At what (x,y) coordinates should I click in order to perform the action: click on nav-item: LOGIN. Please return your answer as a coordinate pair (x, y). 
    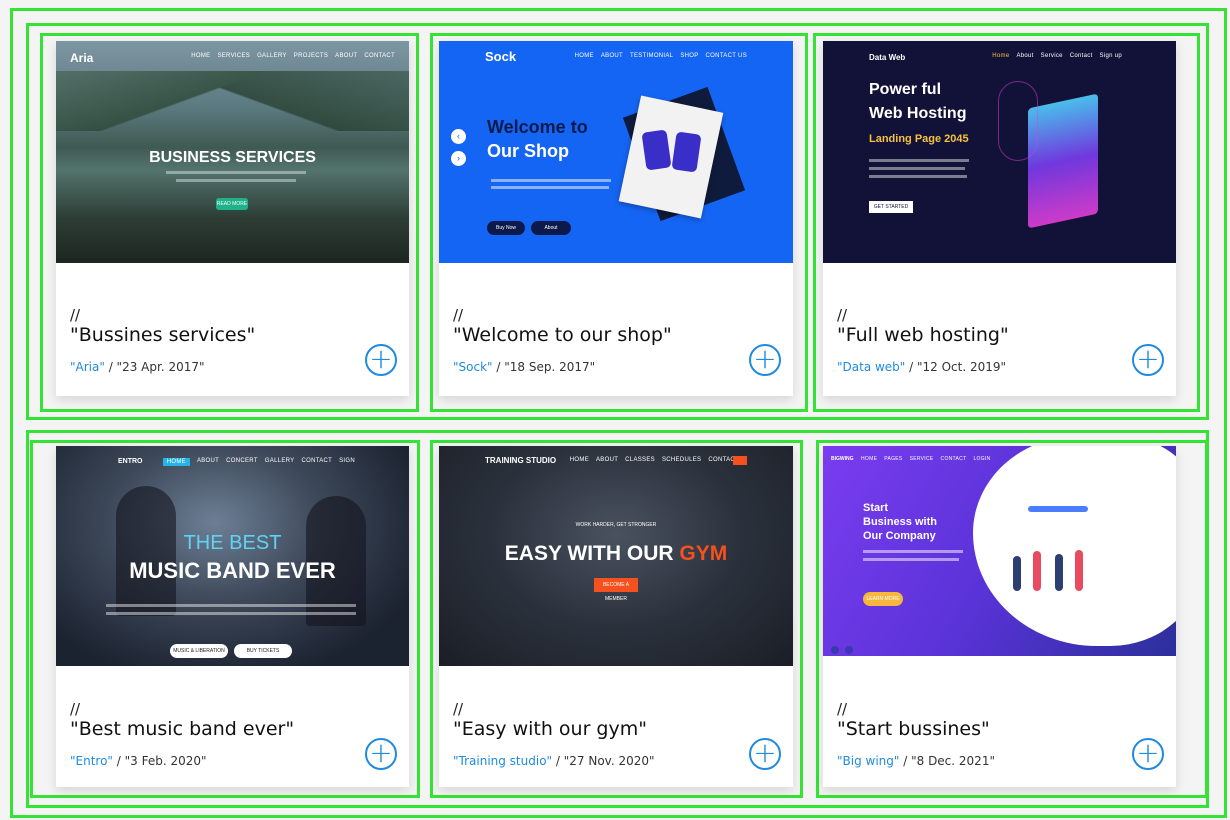
    Looking at the image, I should click on (982, 459).